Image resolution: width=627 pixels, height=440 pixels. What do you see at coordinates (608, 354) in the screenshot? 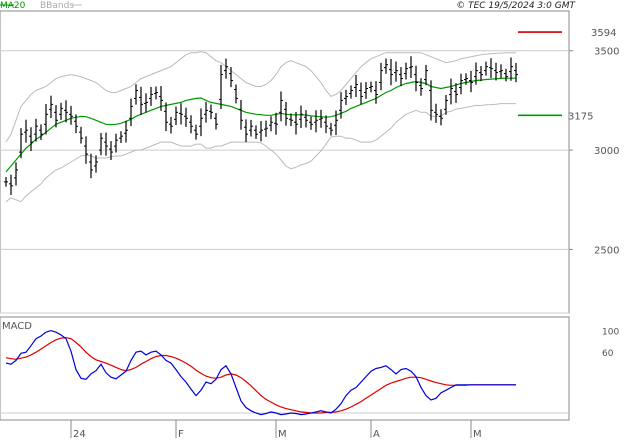
I see `macd-tick-label: 60` at bounding box center [608, 354].